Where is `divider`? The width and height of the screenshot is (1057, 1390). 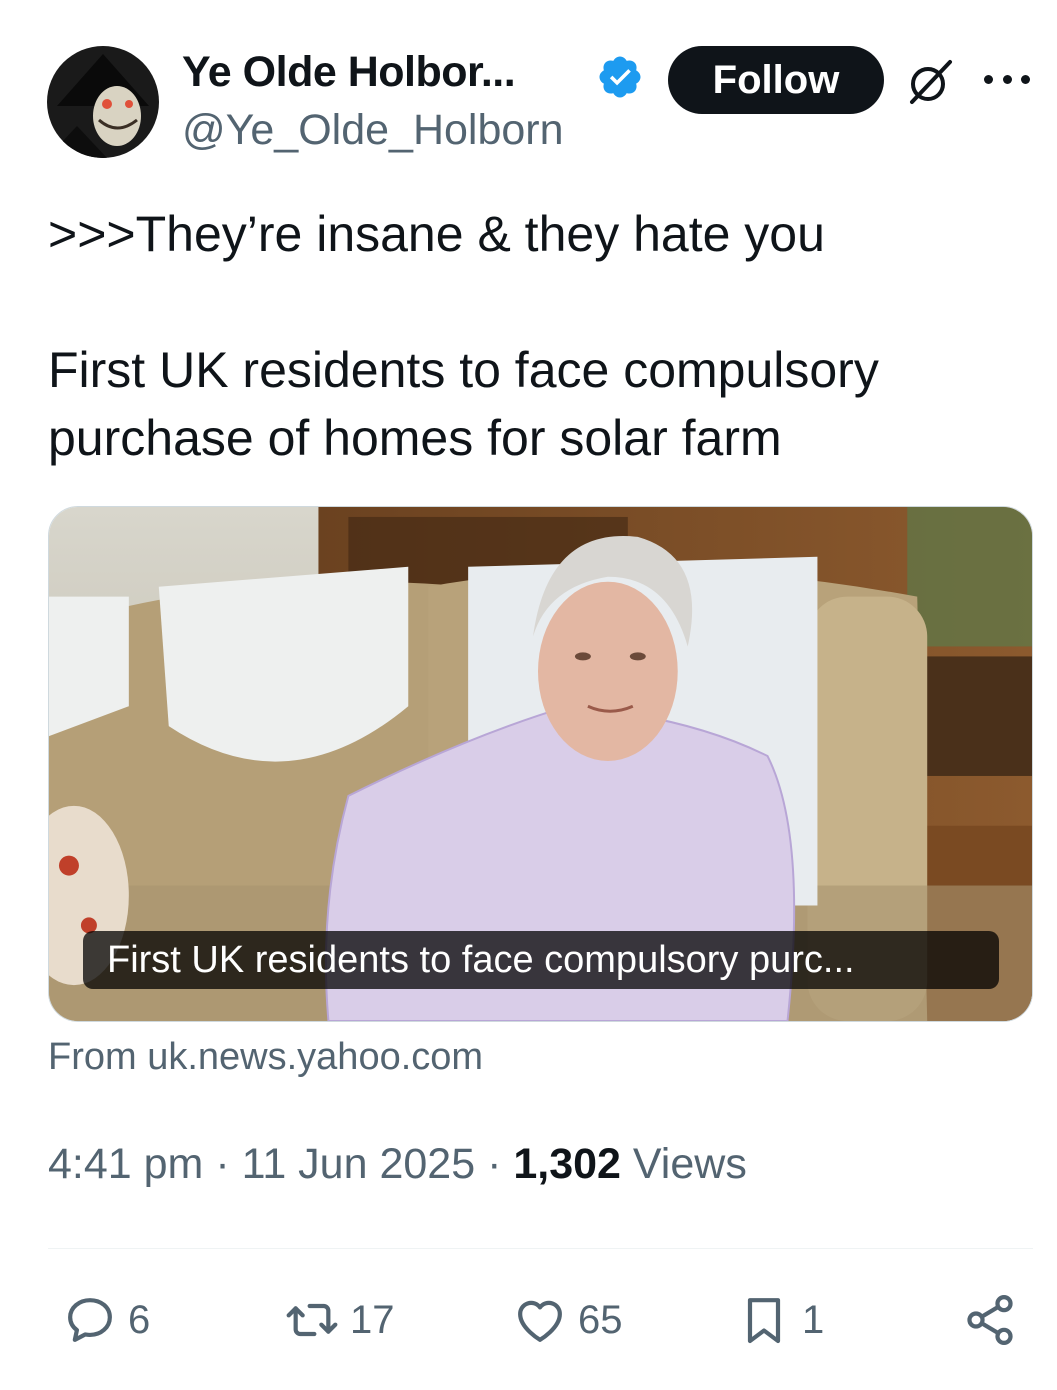 divider is located at coordinates (540, 1248).